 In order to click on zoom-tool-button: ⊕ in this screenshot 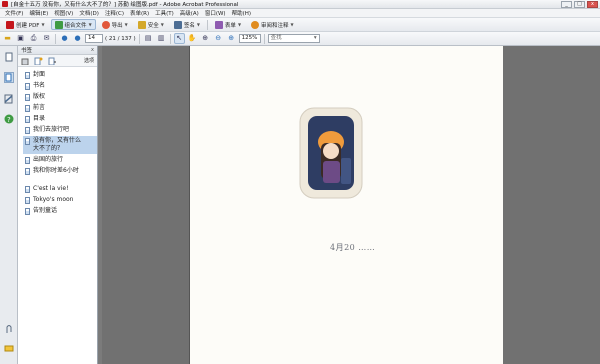, I will do `click(205, 38)`.